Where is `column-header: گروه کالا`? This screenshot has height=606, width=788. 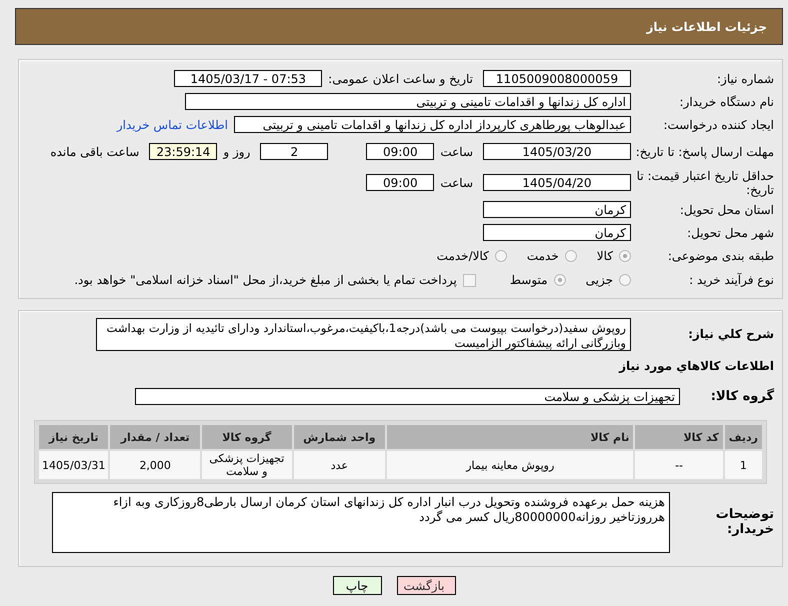 column-header: گروه کالا is located at coordinates (247, 437).